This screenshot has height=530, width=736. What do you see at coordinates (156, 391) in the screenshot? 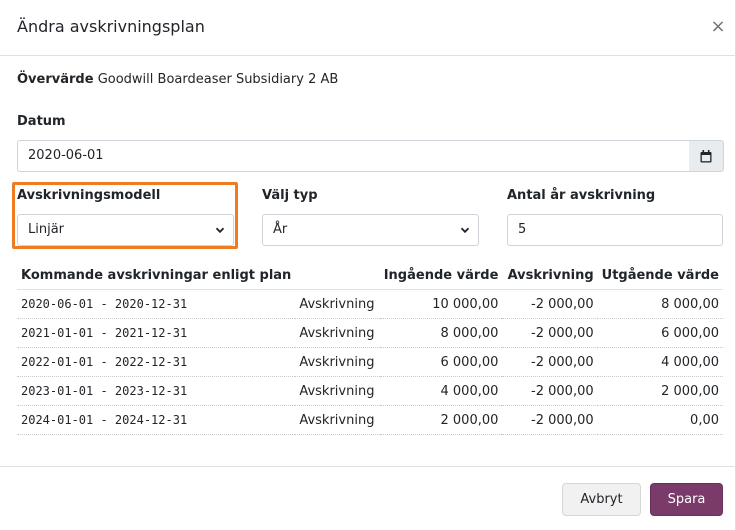
I see `row-period: 2023-01-01 - 2023-12-31` at bounding box center [156, 391].